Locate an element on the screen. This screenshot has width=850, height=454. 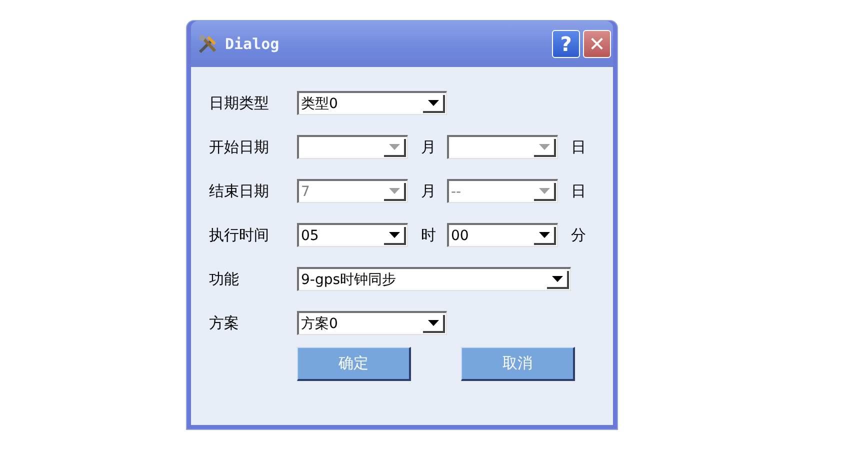
help-button: ? is located at coordinates (566, 44).